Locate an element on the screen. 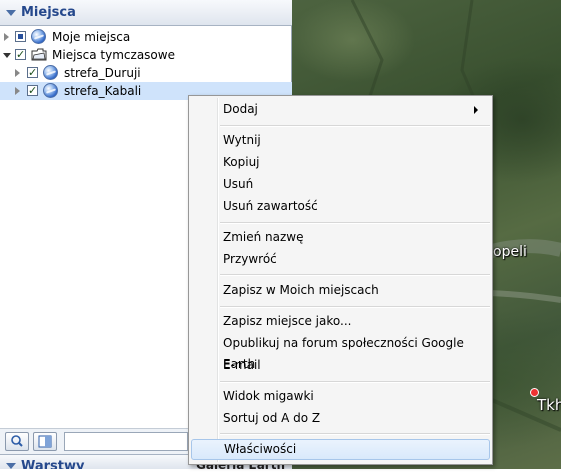 The width and height of the screenshot is (561, 472). folder-icon is located at coordinates (39, 54).